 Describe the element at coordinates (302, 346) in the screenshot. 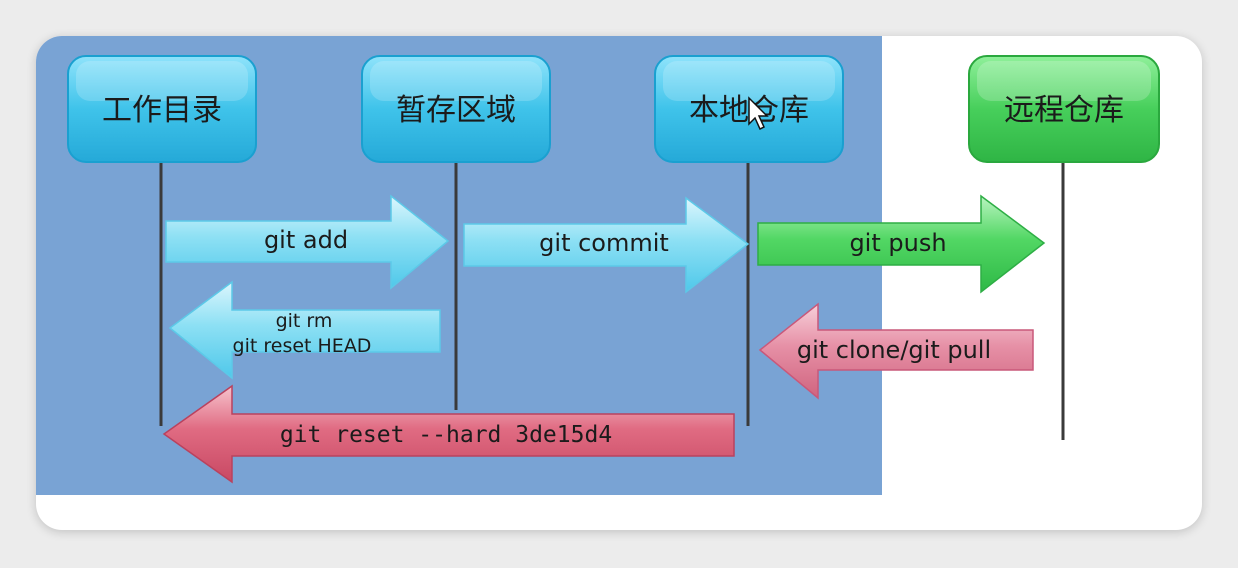

I see `arrow-label-git-reset-head: git reset HEAD` at that location.